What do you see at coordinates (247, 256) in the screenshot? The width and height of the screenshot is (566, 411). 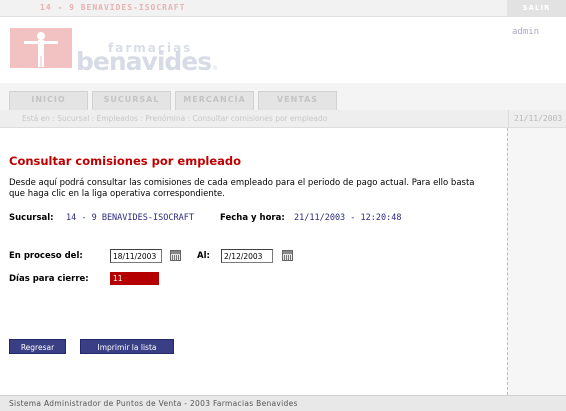 I see `proceso-to-field: 2/12/2003` at bounding box center [247, 256].